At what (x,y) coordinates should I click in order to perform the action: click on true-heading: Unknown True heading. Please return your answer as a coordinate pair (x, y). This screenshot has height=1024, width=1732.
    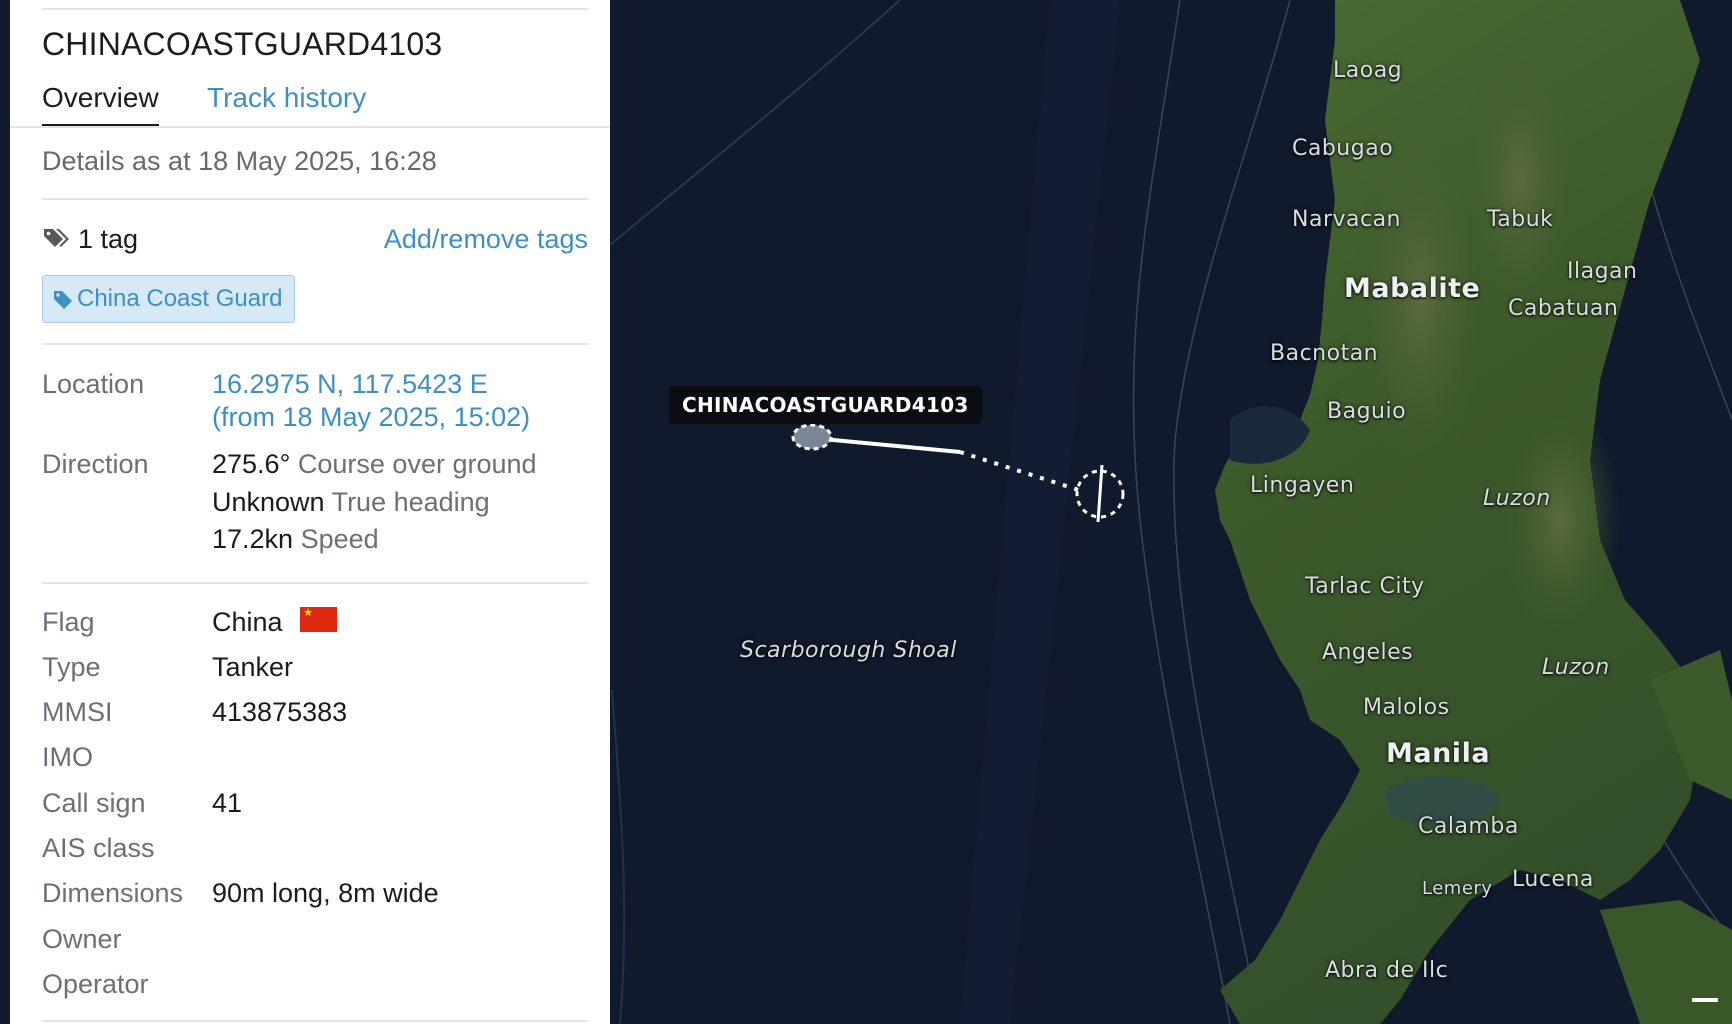
    Looking at the image, I should click on (351, 502).